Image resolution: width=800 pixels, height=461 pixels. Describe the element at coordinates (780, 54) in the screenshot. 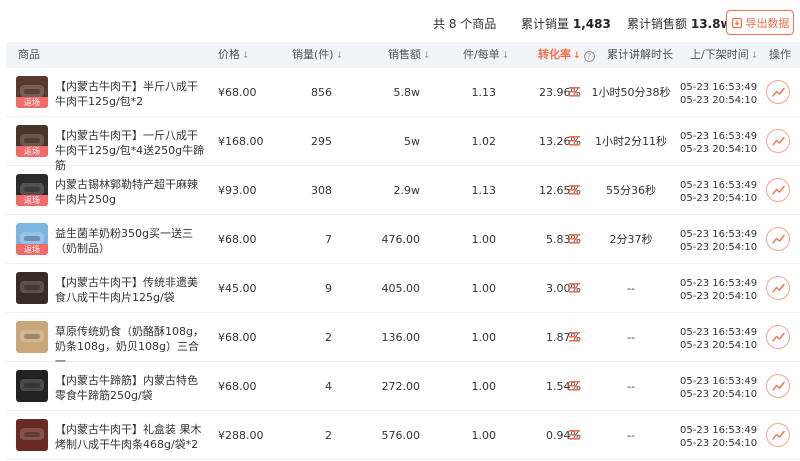

I see `header-action: 操作` at that location.